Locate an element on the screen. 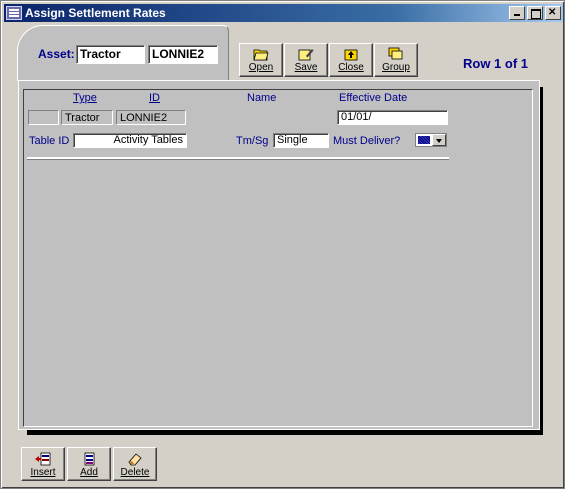 Image resolution: width=565 pixels, height=489 pixels. tm-sg-field: Single is located at coordinates (301, 140).